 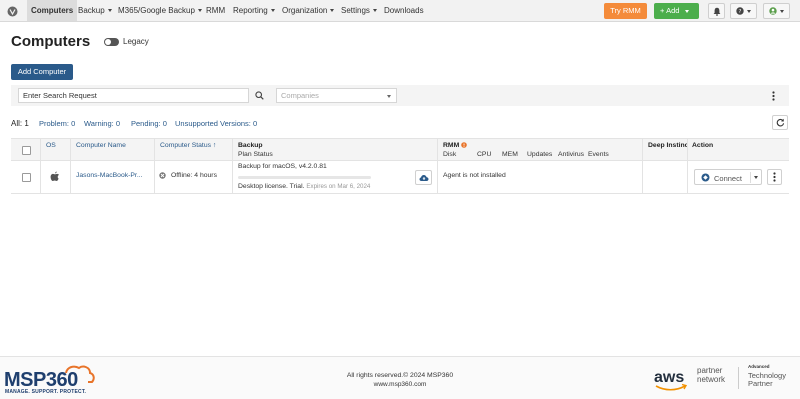 I want to click on nav-item-computers: Computers, so click(x=52, y=10).